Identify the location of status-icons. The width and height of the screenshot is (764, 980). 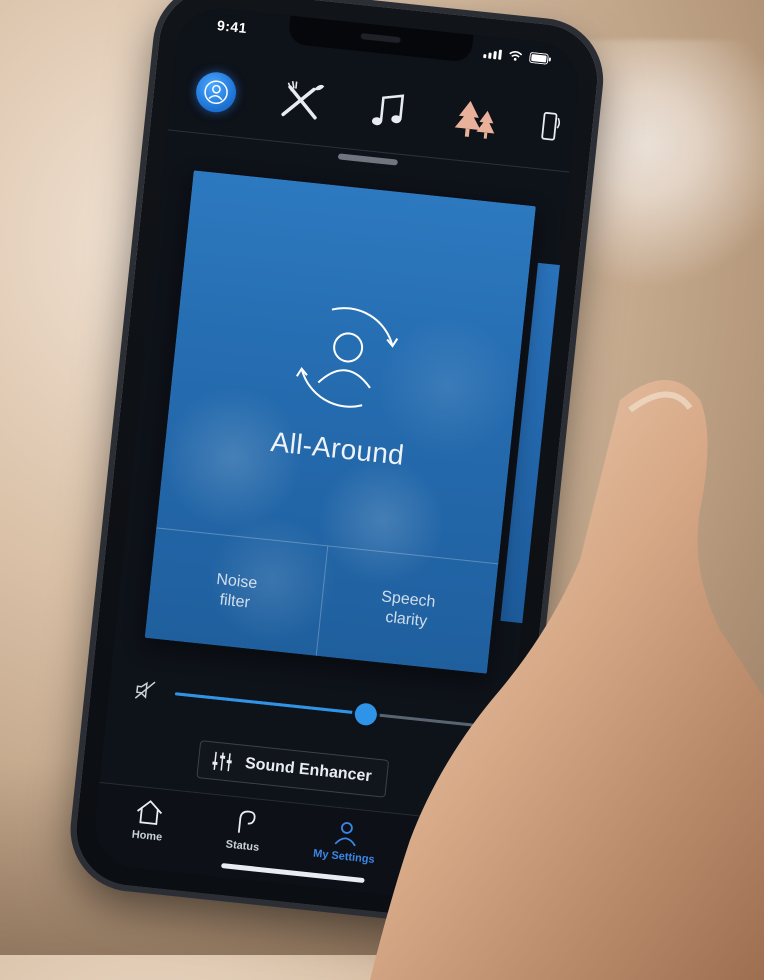
(517, 56).